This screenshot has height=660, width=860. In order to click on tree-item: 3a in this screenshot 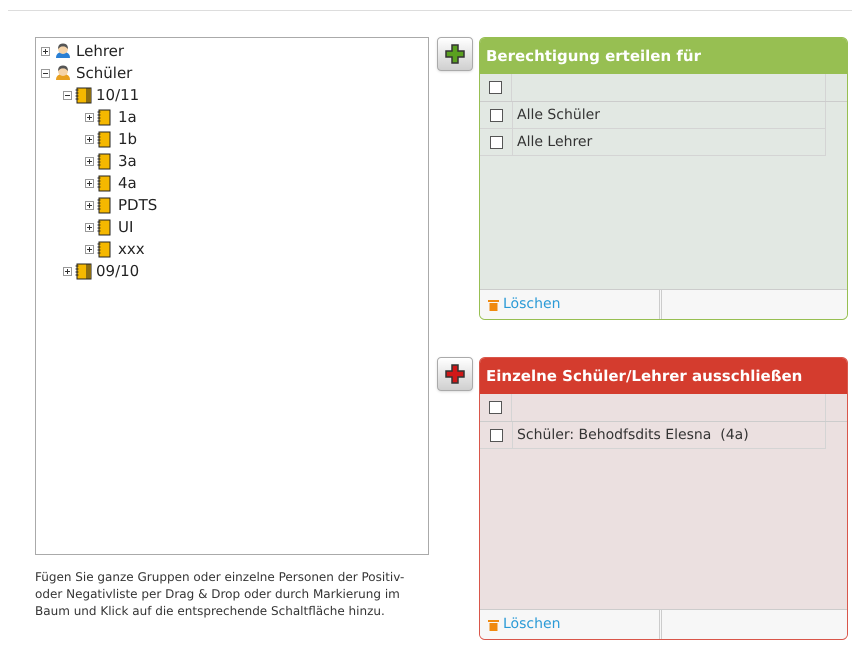, I will do `click(127, 161)`.